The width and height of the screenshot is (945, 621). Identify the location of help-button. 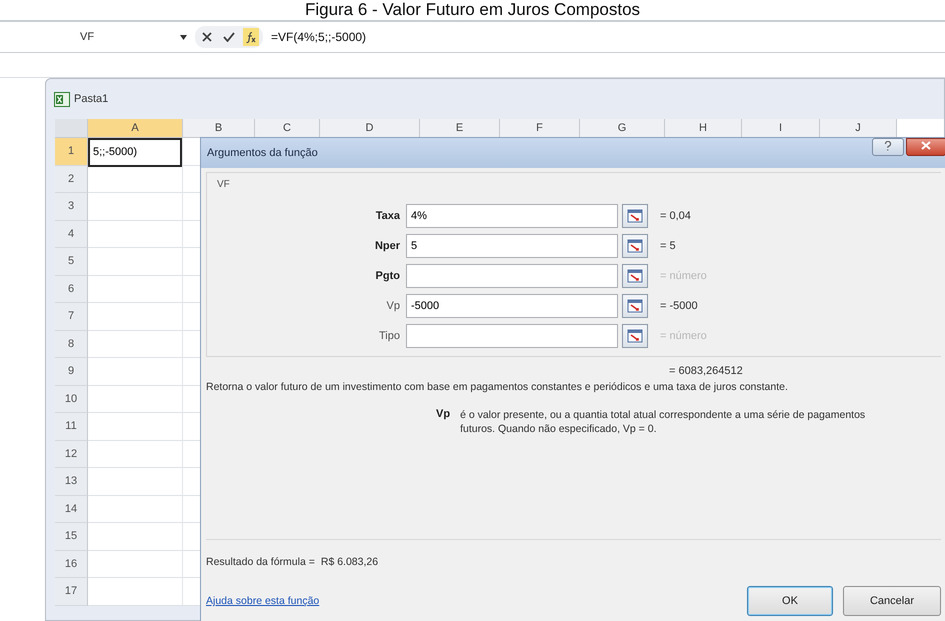
(888, 147).